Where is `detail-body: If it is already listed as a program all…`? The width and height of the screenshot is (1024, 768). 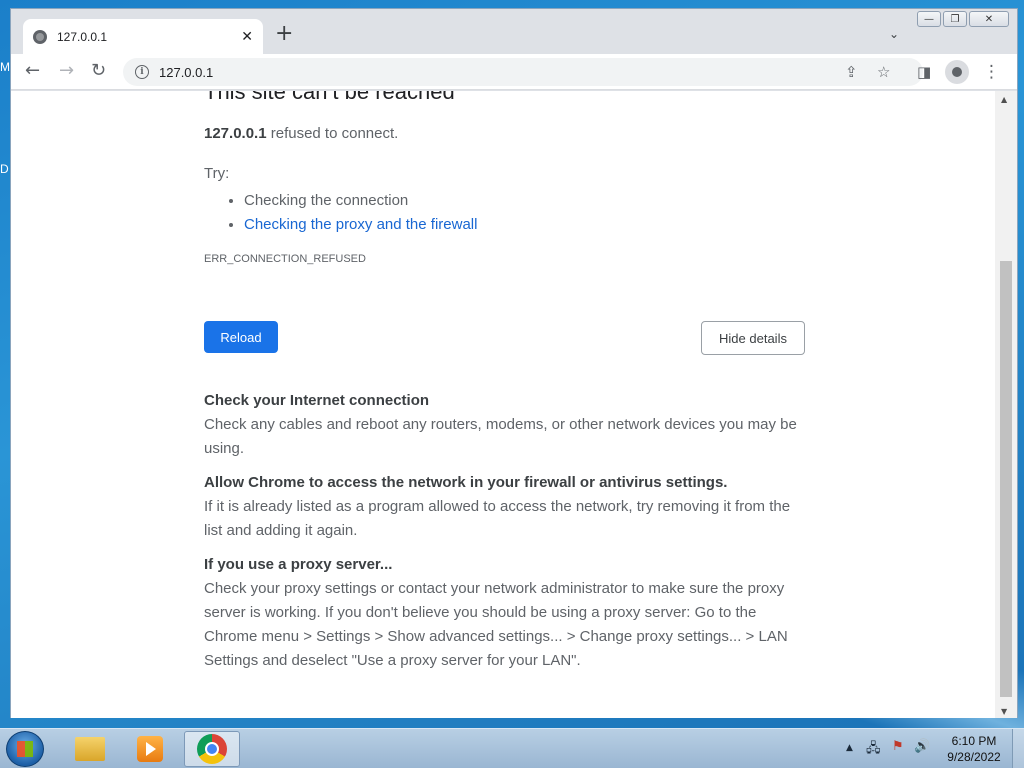 detail-body: If it is already listed as a program all… is located at coordinates (497, 518).